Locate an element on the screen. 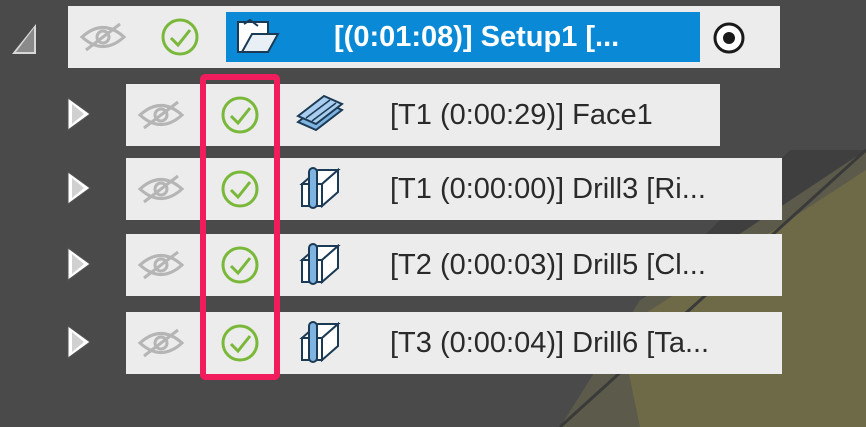  collapse-arrow-icon is located at coordinates (24, 38).